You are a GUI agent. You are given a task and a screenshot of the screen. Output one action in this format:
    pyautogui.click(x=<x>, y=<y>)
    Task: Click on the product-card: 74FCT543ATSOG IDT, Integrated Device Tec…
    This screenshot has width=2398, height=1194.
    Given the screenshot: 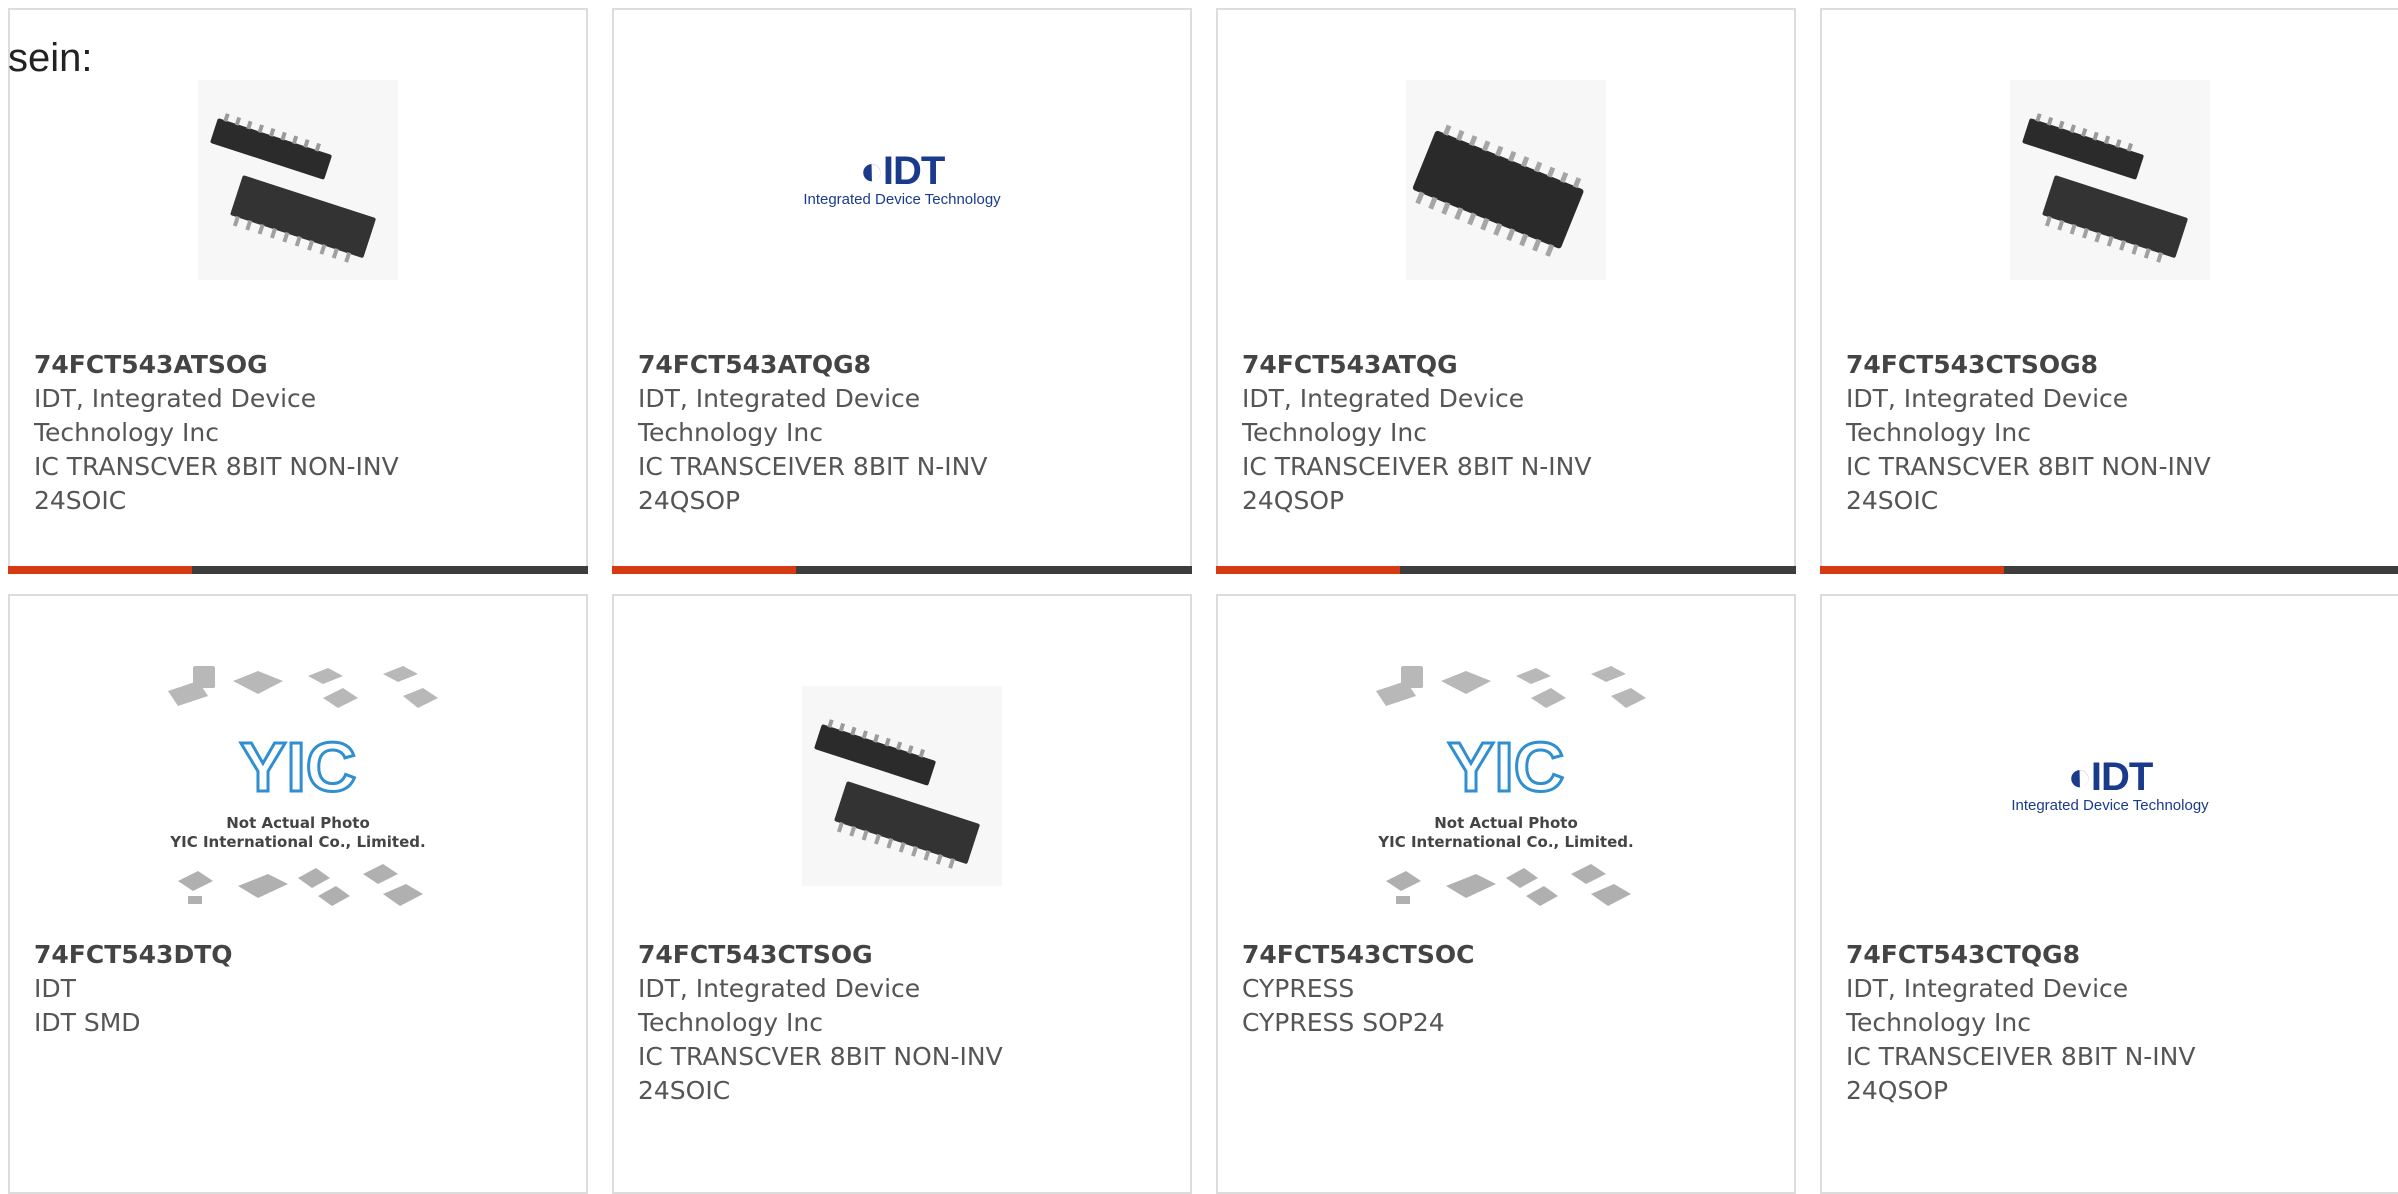 What is the action you would take?
    pyautogui.click(x=298, y=291)
    